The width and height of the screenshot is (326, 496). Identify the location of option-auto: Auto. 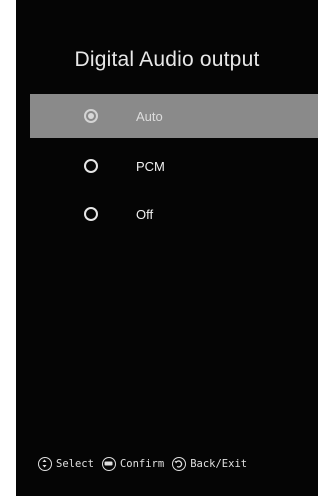
(174, 116).